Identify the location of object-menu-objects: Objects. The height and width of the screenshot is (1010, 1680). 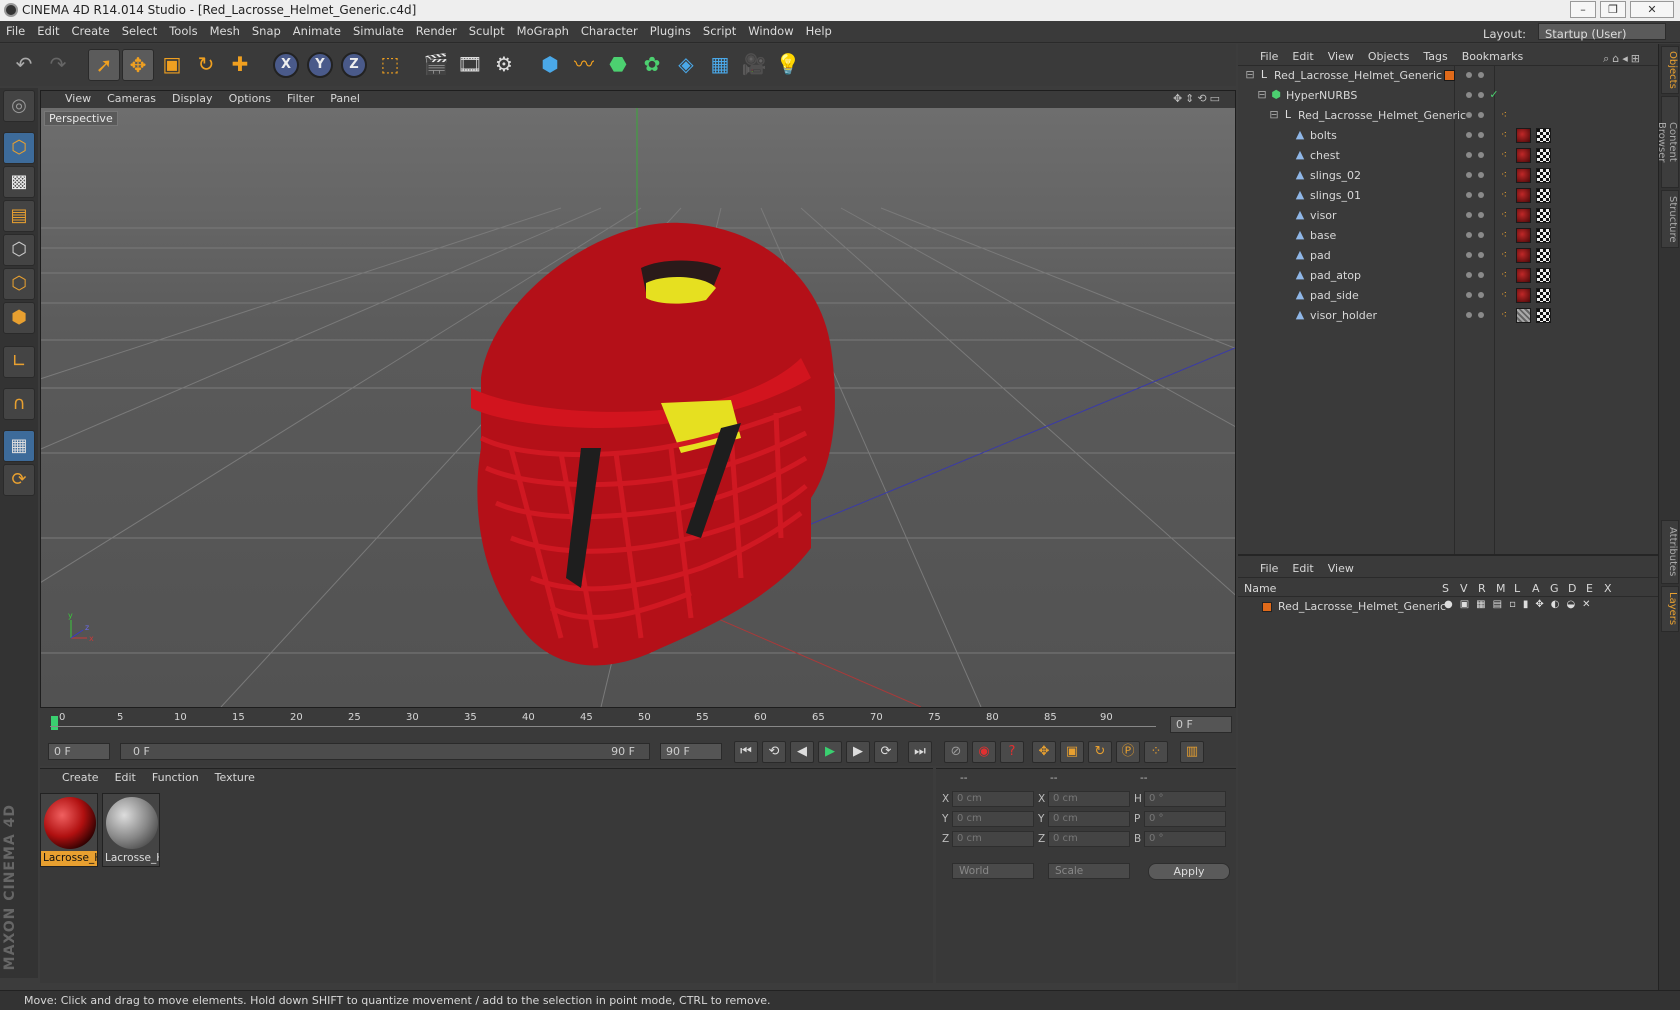
(1389, 54).